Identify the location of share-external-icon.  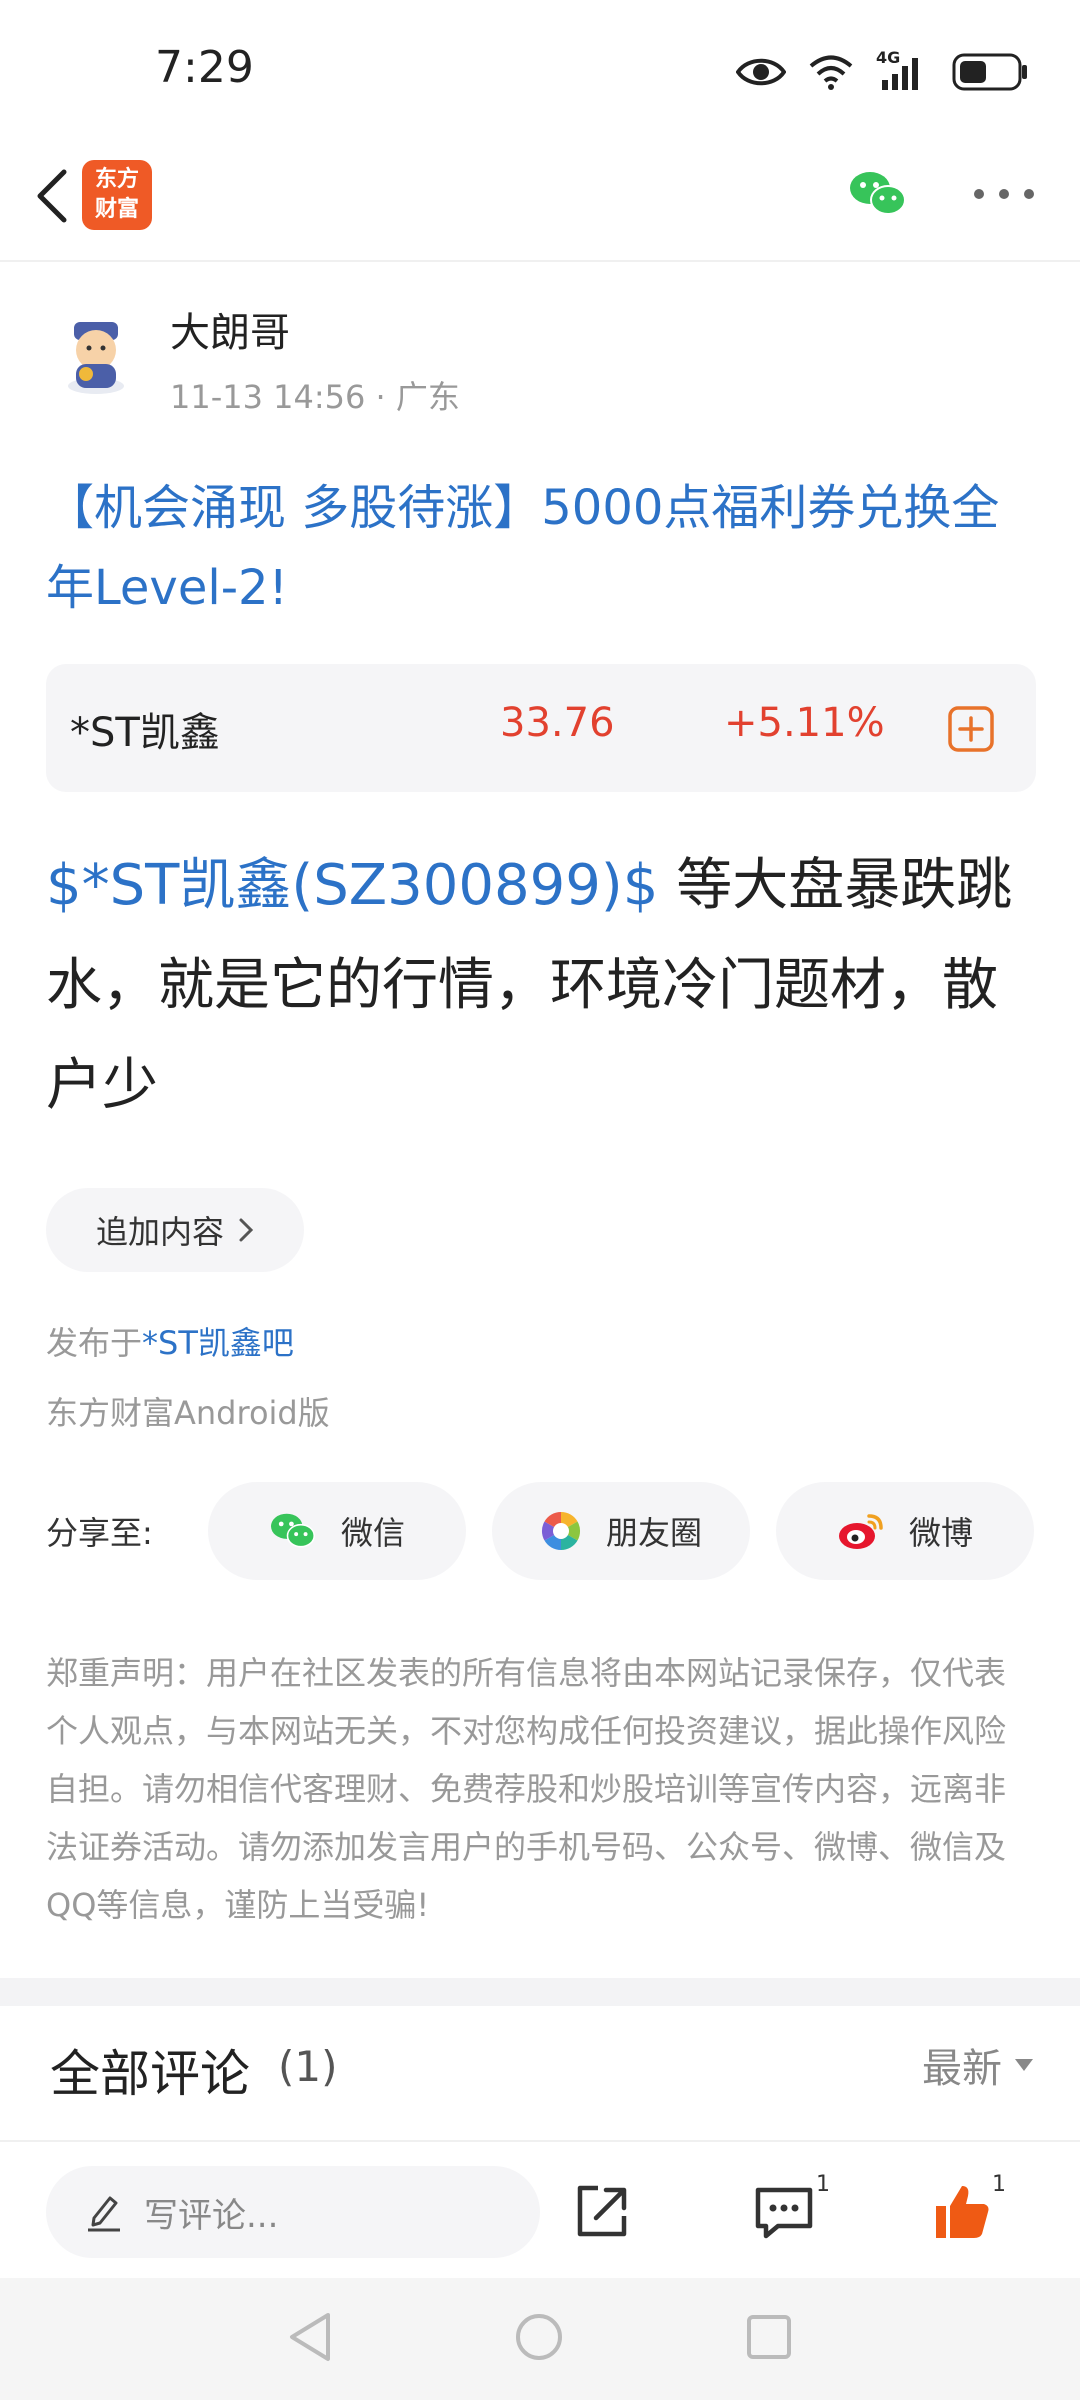
(602, 2212).